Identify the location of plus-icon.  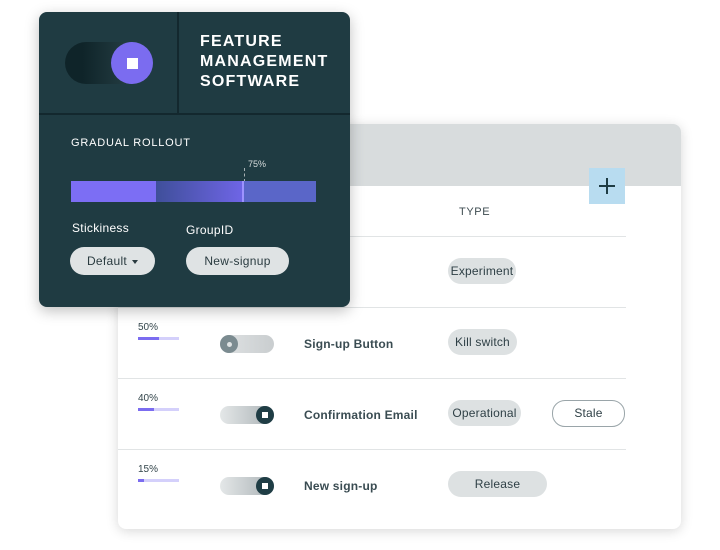
(607, 186).